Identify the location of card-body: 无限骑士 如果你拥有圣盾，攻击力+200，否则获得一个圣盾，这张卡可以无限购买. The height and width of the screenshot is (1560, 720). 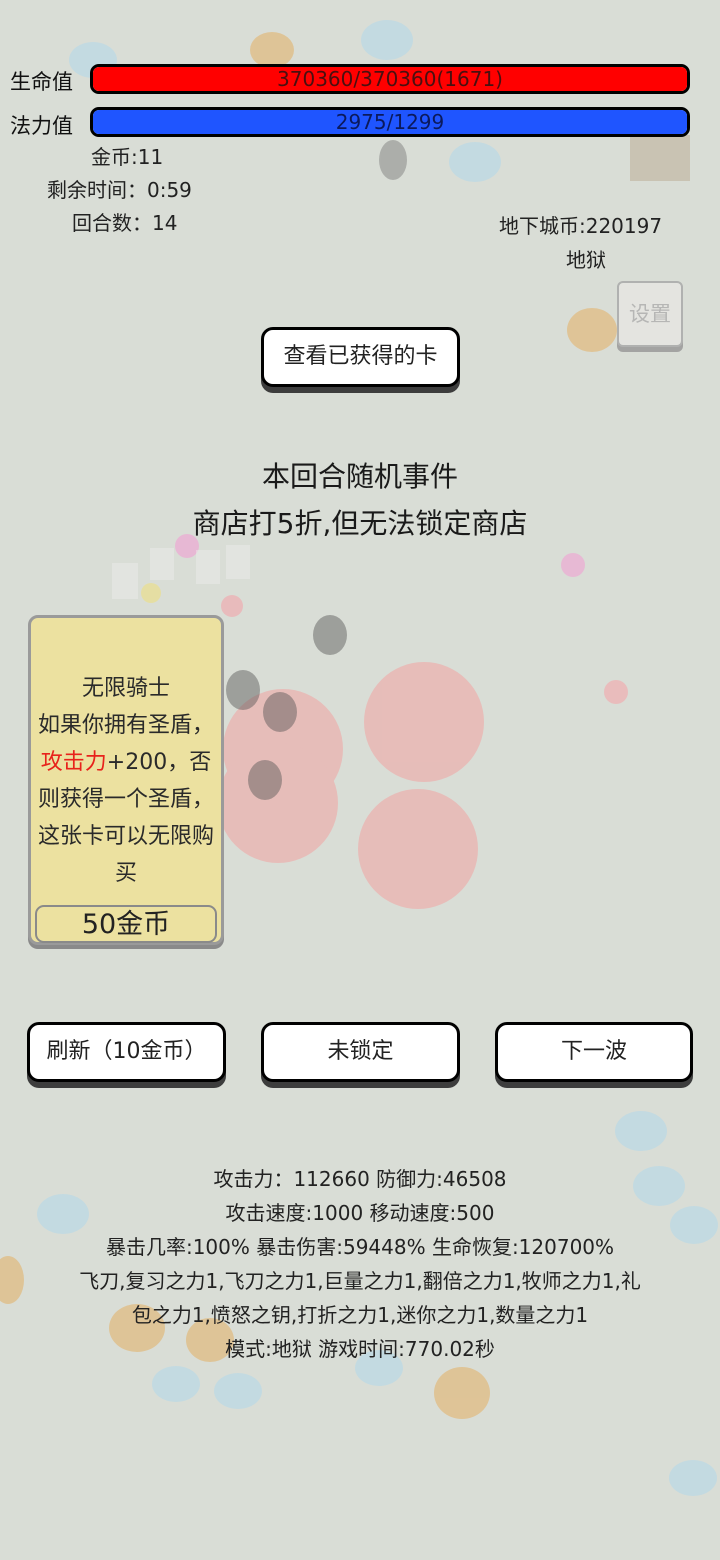
(126, 781).